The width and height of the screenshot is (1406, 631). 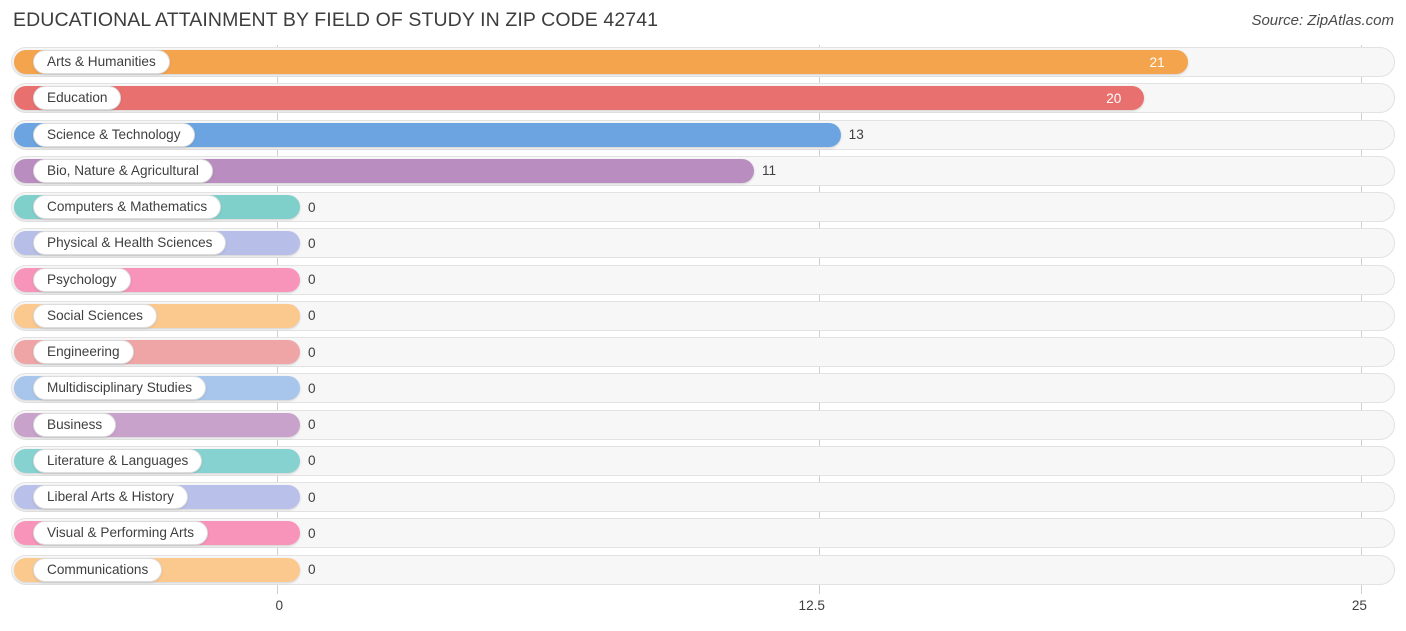 I want to click on bar-row: Psychology 0, so click(x=703, y=281).